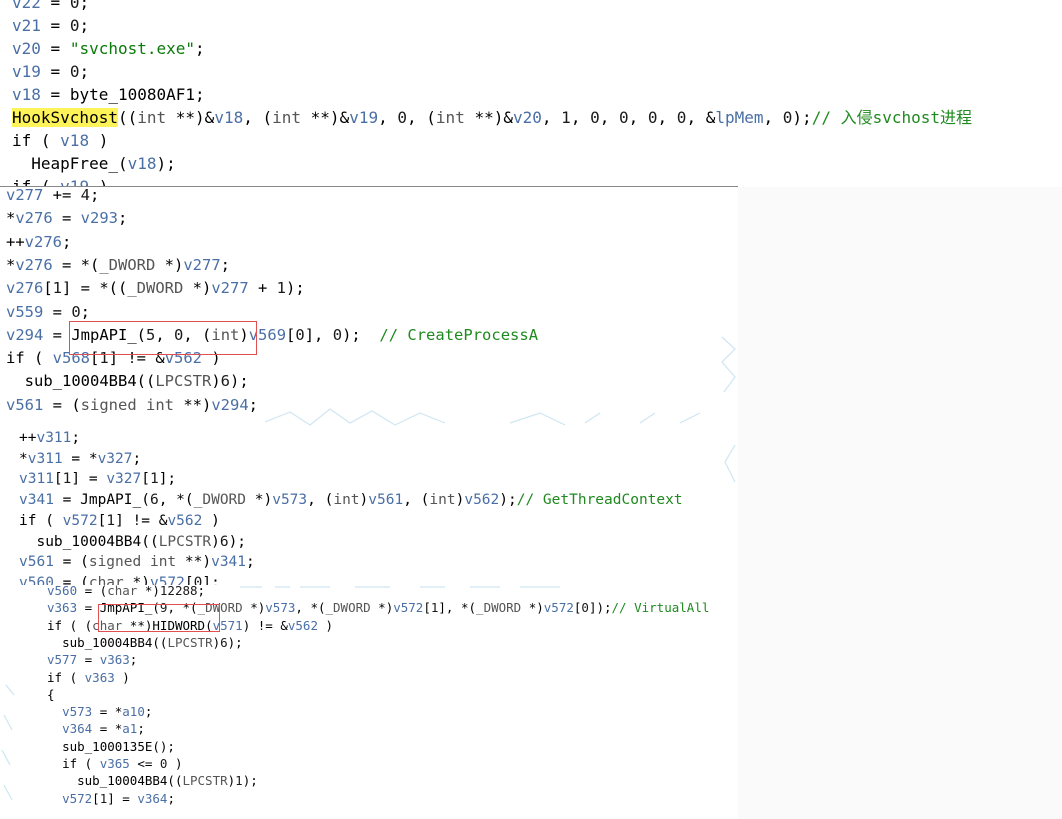  I want to click on code-line: v20 = "svchost.exe";, so click(108, 48).